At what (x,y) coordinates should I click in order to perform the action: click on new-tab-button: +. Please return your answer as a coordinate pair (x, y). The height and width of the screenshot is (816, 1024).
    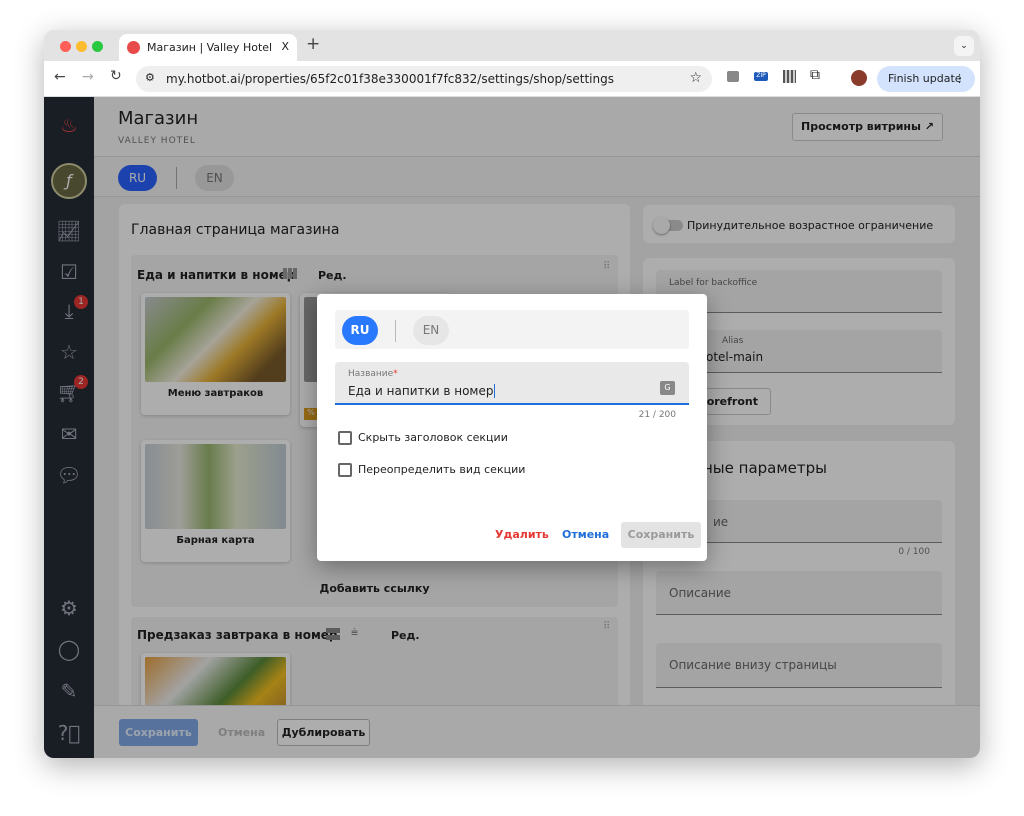
    Looking at the image, I should click on (313, 44).